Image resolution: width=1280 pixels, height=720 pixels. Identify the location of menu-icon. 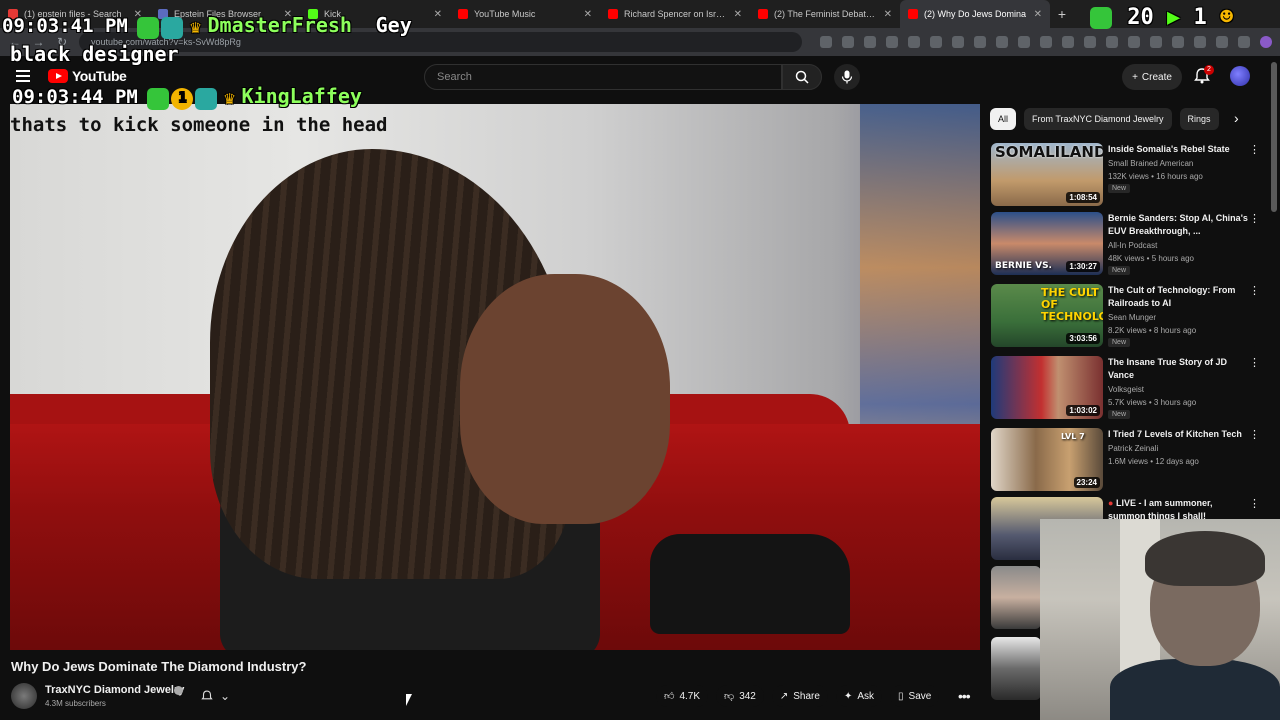
(23, 76).